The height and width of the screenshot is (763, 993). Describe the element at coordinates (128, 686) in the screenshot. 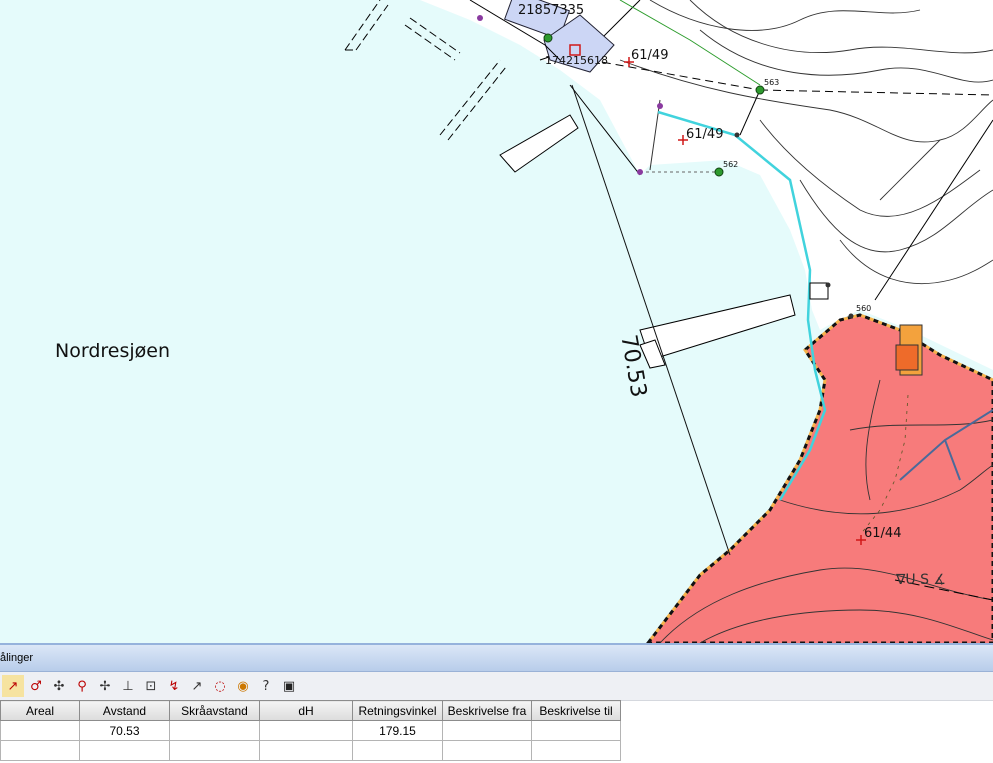

I see `perpendicular-icon: ⊥` at that location.